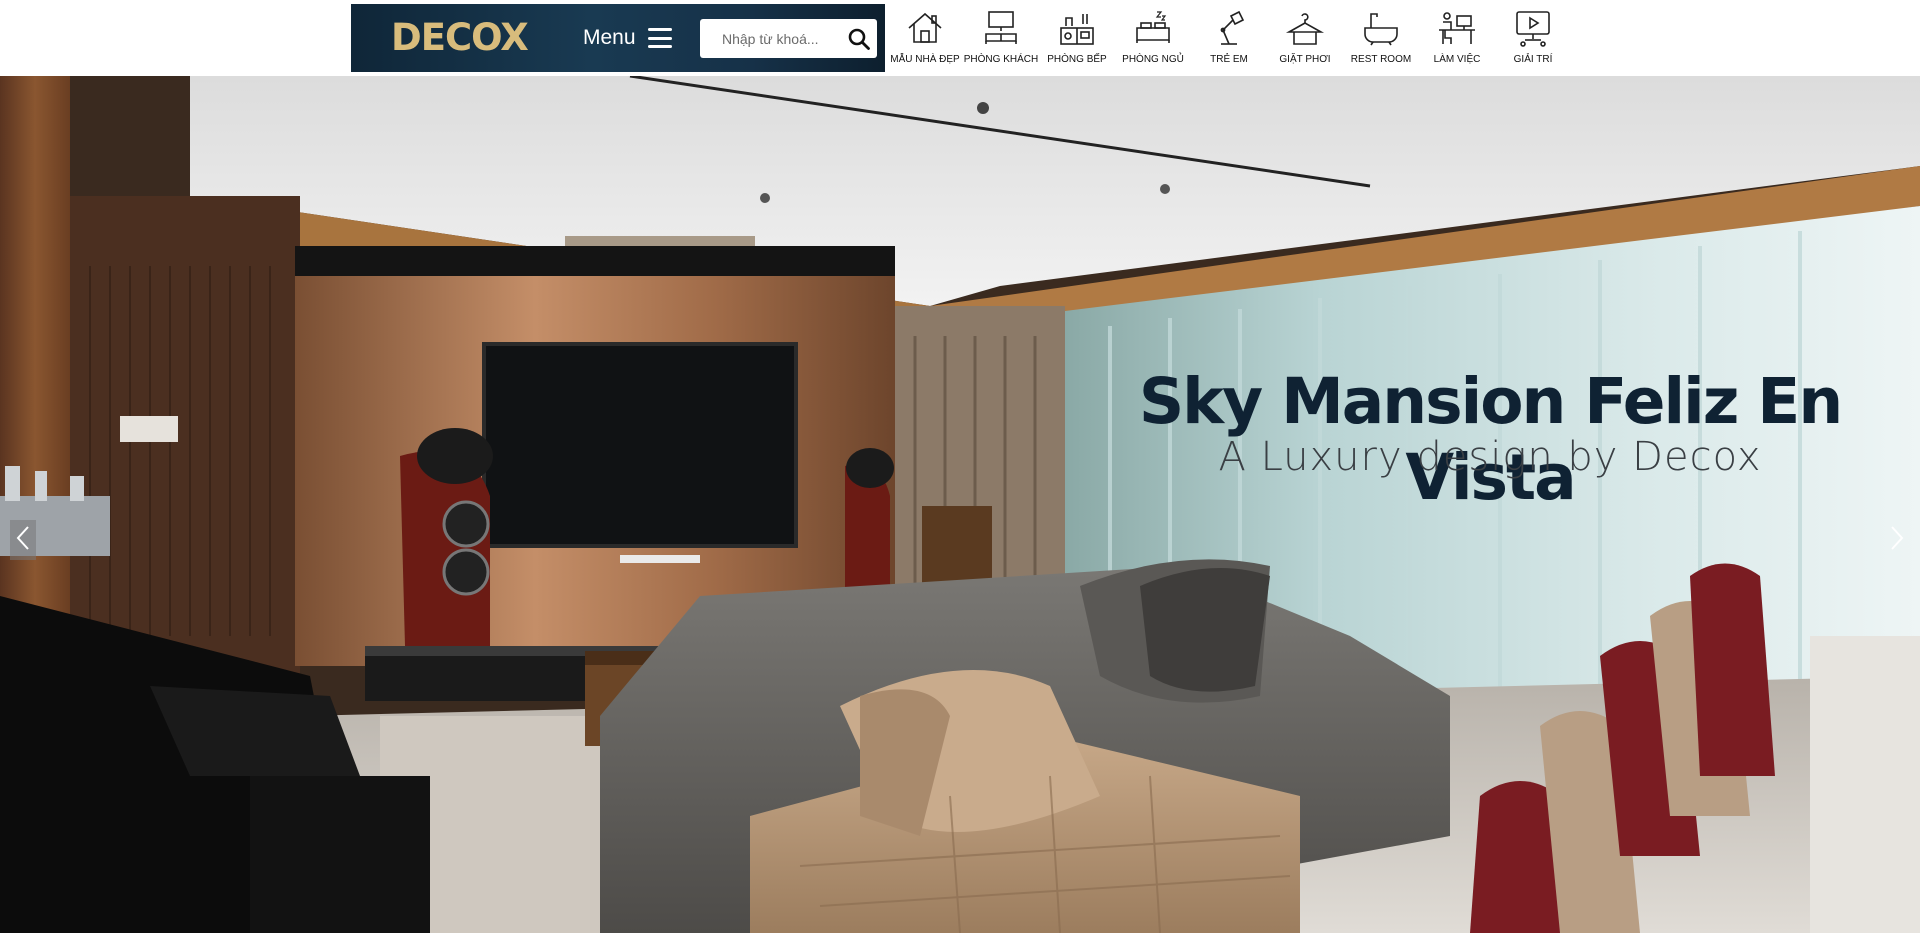 The height and width of the screenshot is (933, 1920). I want to click on nav-label: PHÒNG KHÁCH, so click(1001, 59).